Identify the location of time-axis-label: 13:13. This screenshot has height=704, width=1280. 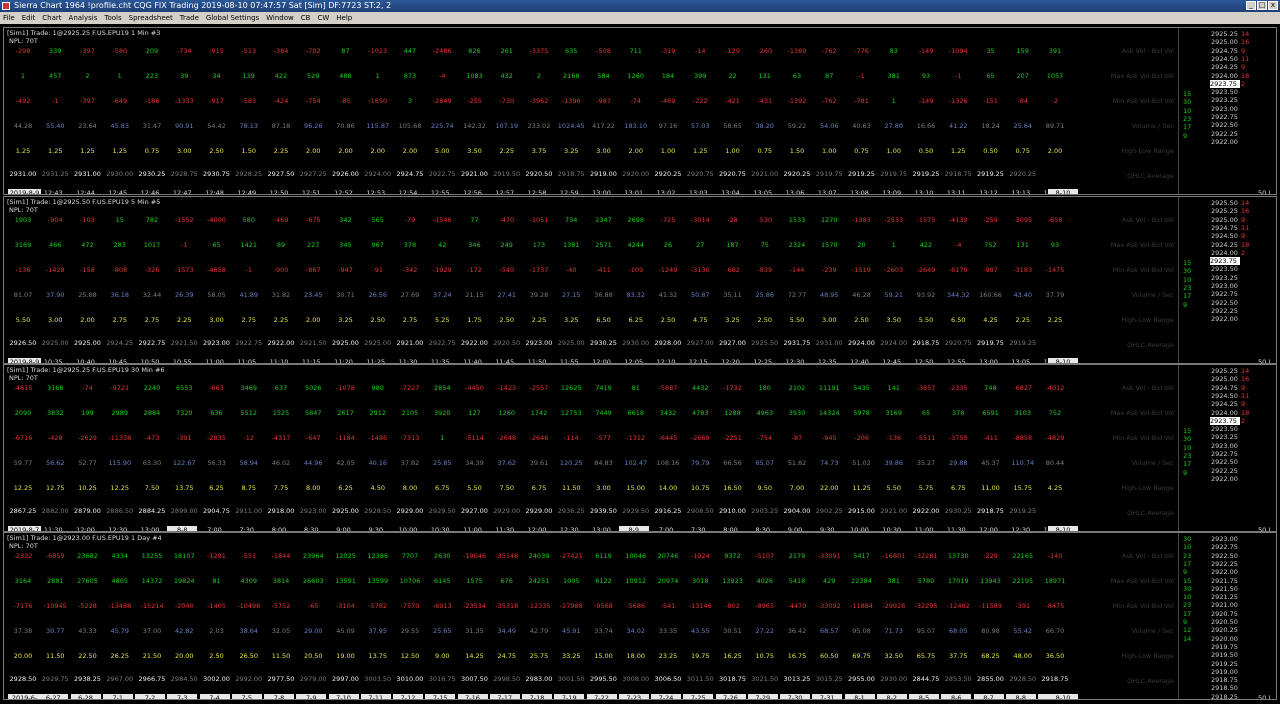
(1021, 192).